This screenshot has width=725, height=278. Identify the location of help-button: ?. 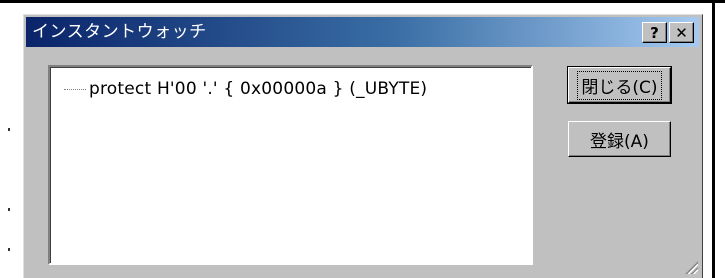
(654, 32).